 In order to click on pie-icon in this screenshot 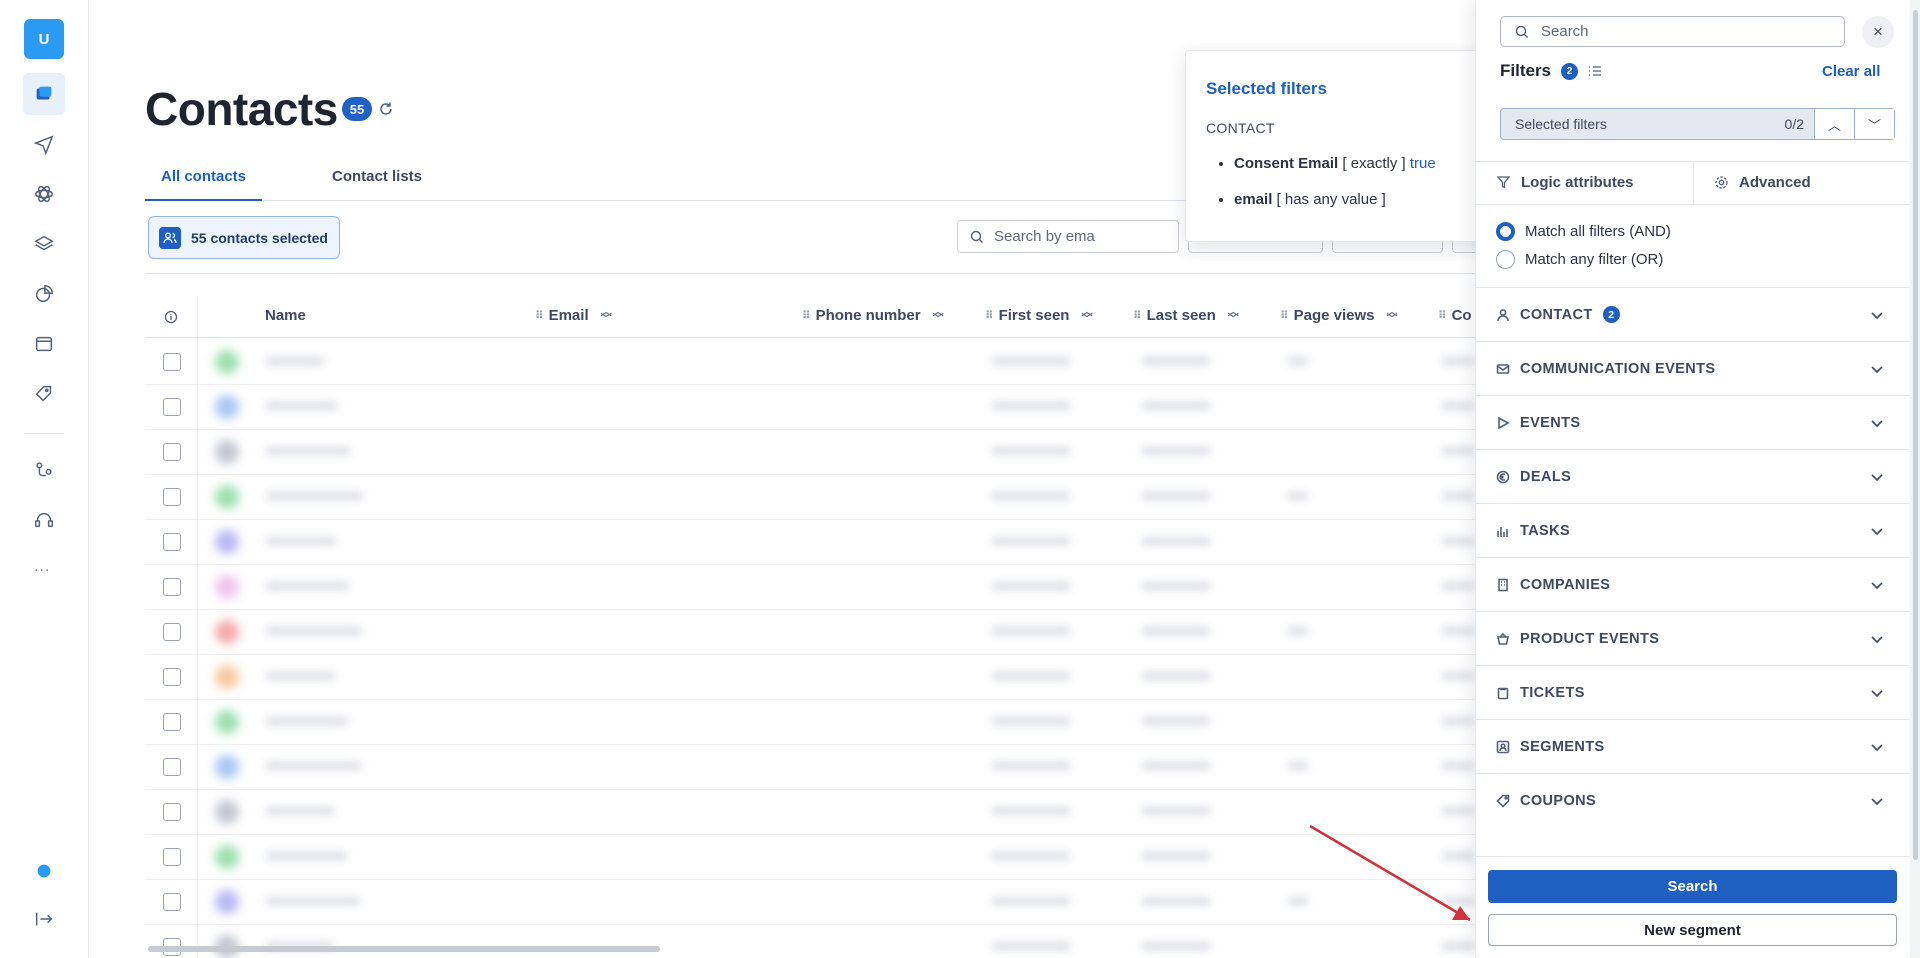, I will do `click(44, 294)`.